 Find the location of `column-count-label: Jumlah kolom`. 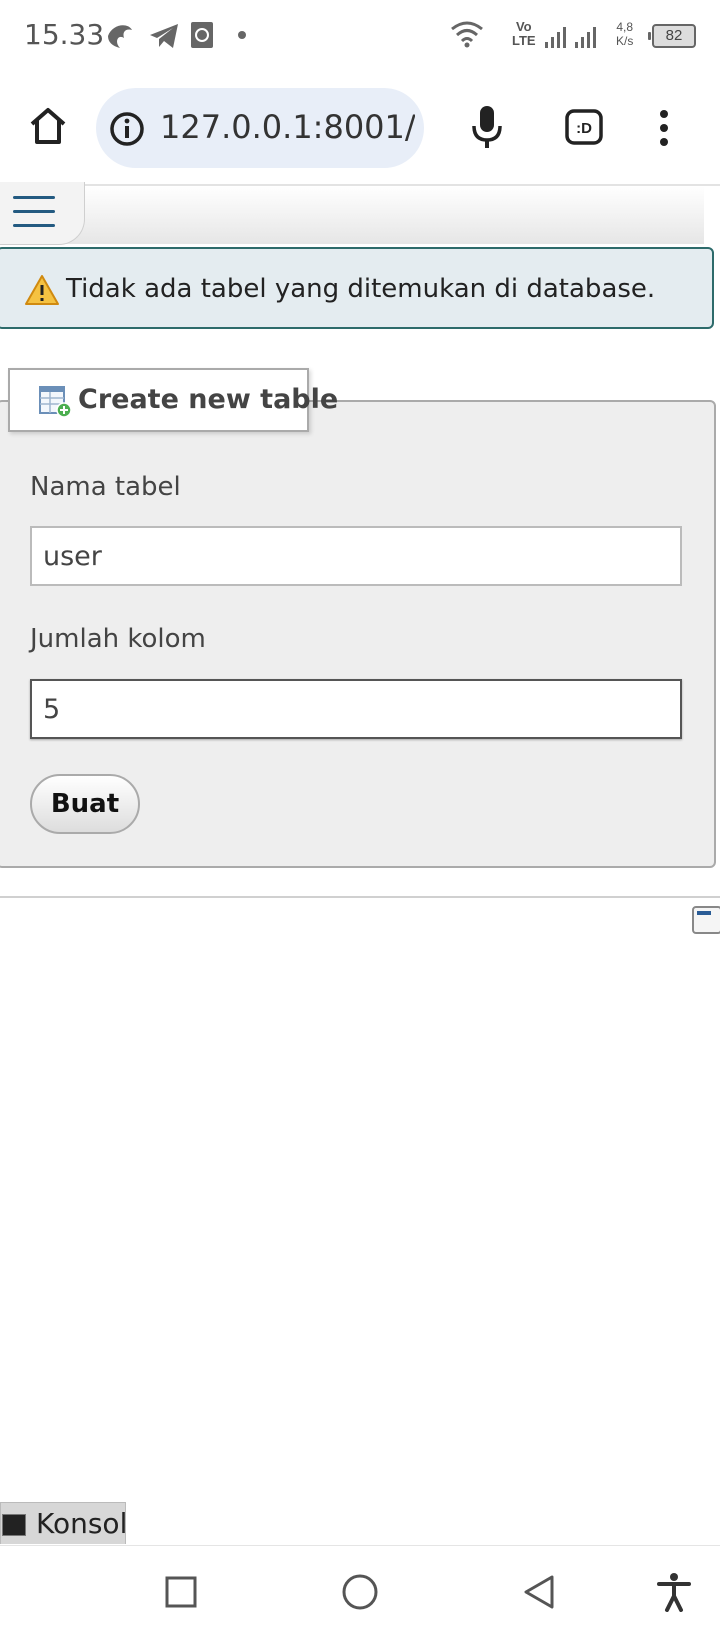

column-count-label: Jumlah kolom is located at coordinates (118, 639).